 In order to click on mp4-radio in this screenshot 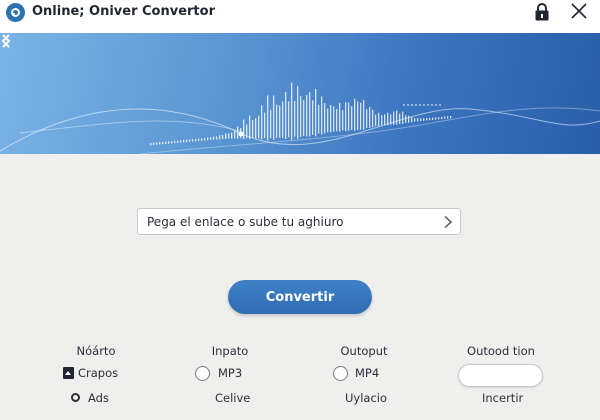, I will do `click(340, 373)`.